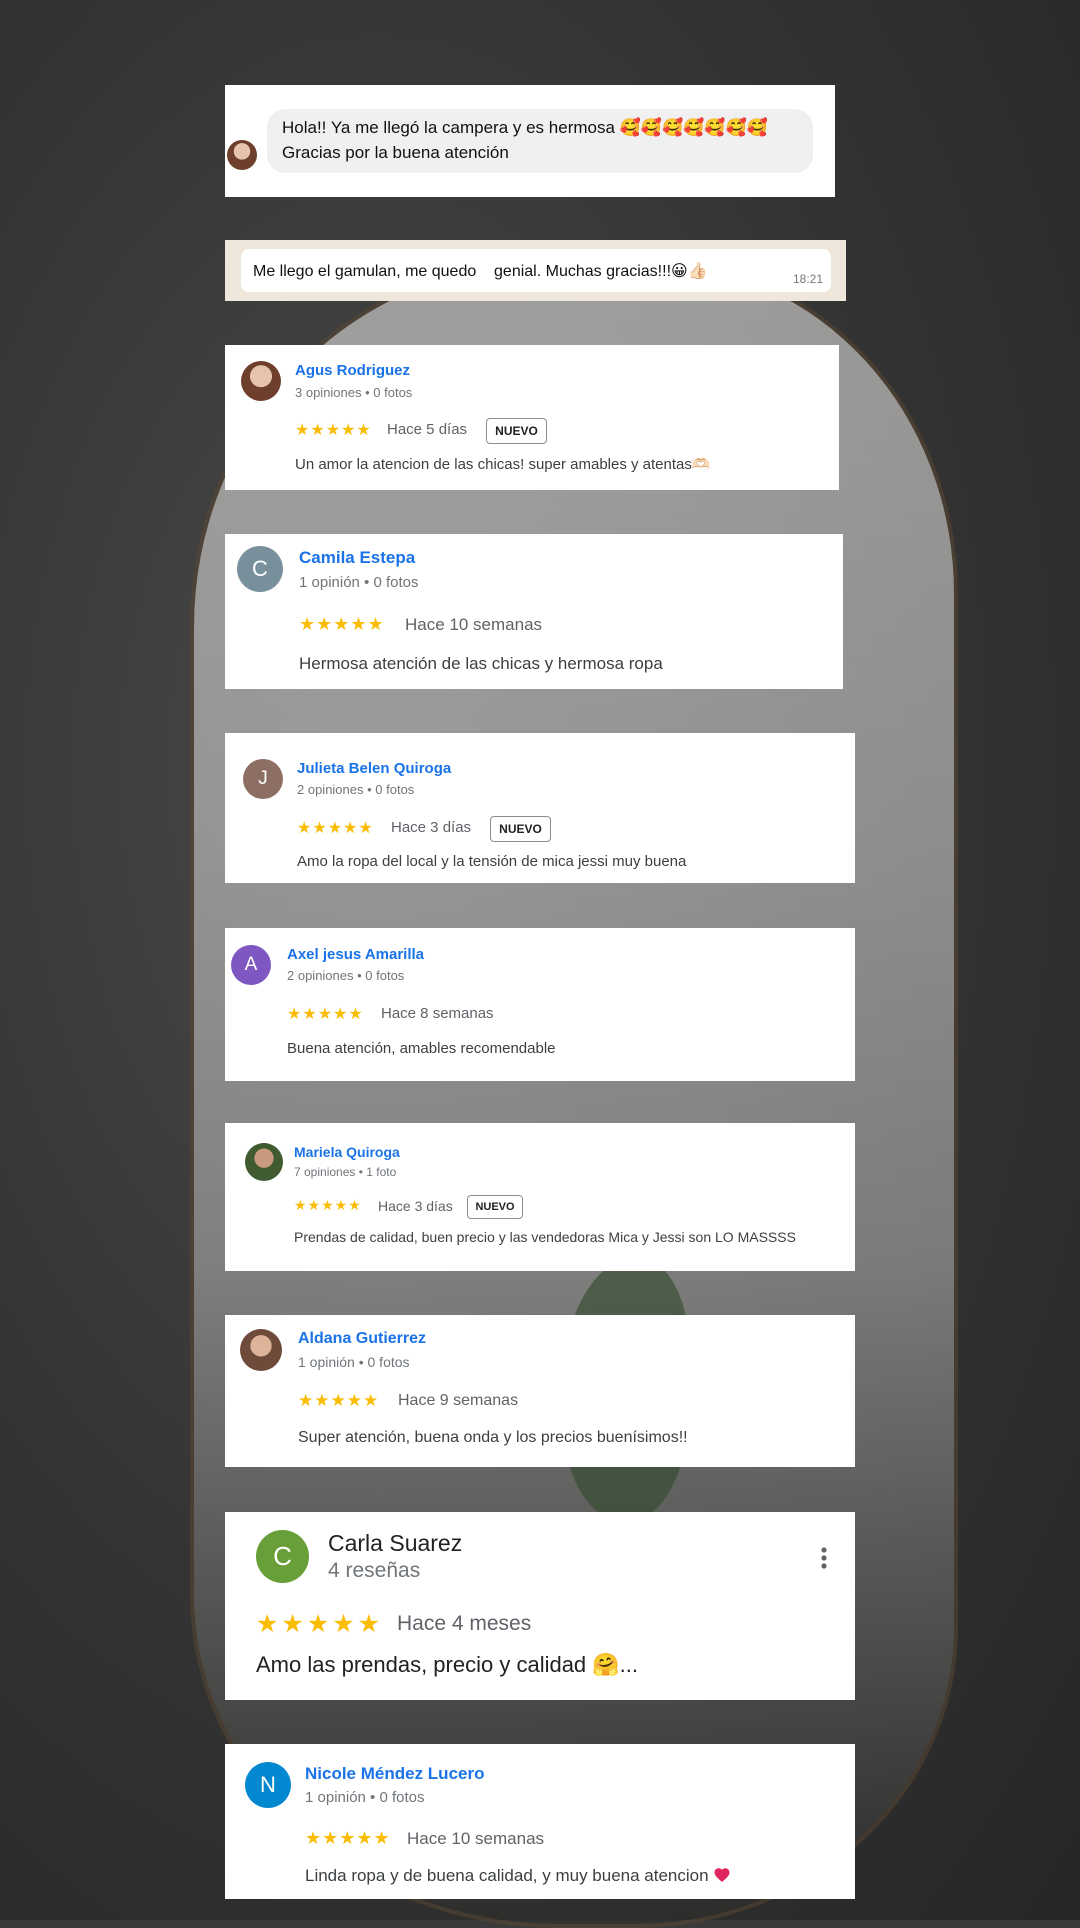  I want to click on review-date: Hace 8 semanas, so click(437, 1013).